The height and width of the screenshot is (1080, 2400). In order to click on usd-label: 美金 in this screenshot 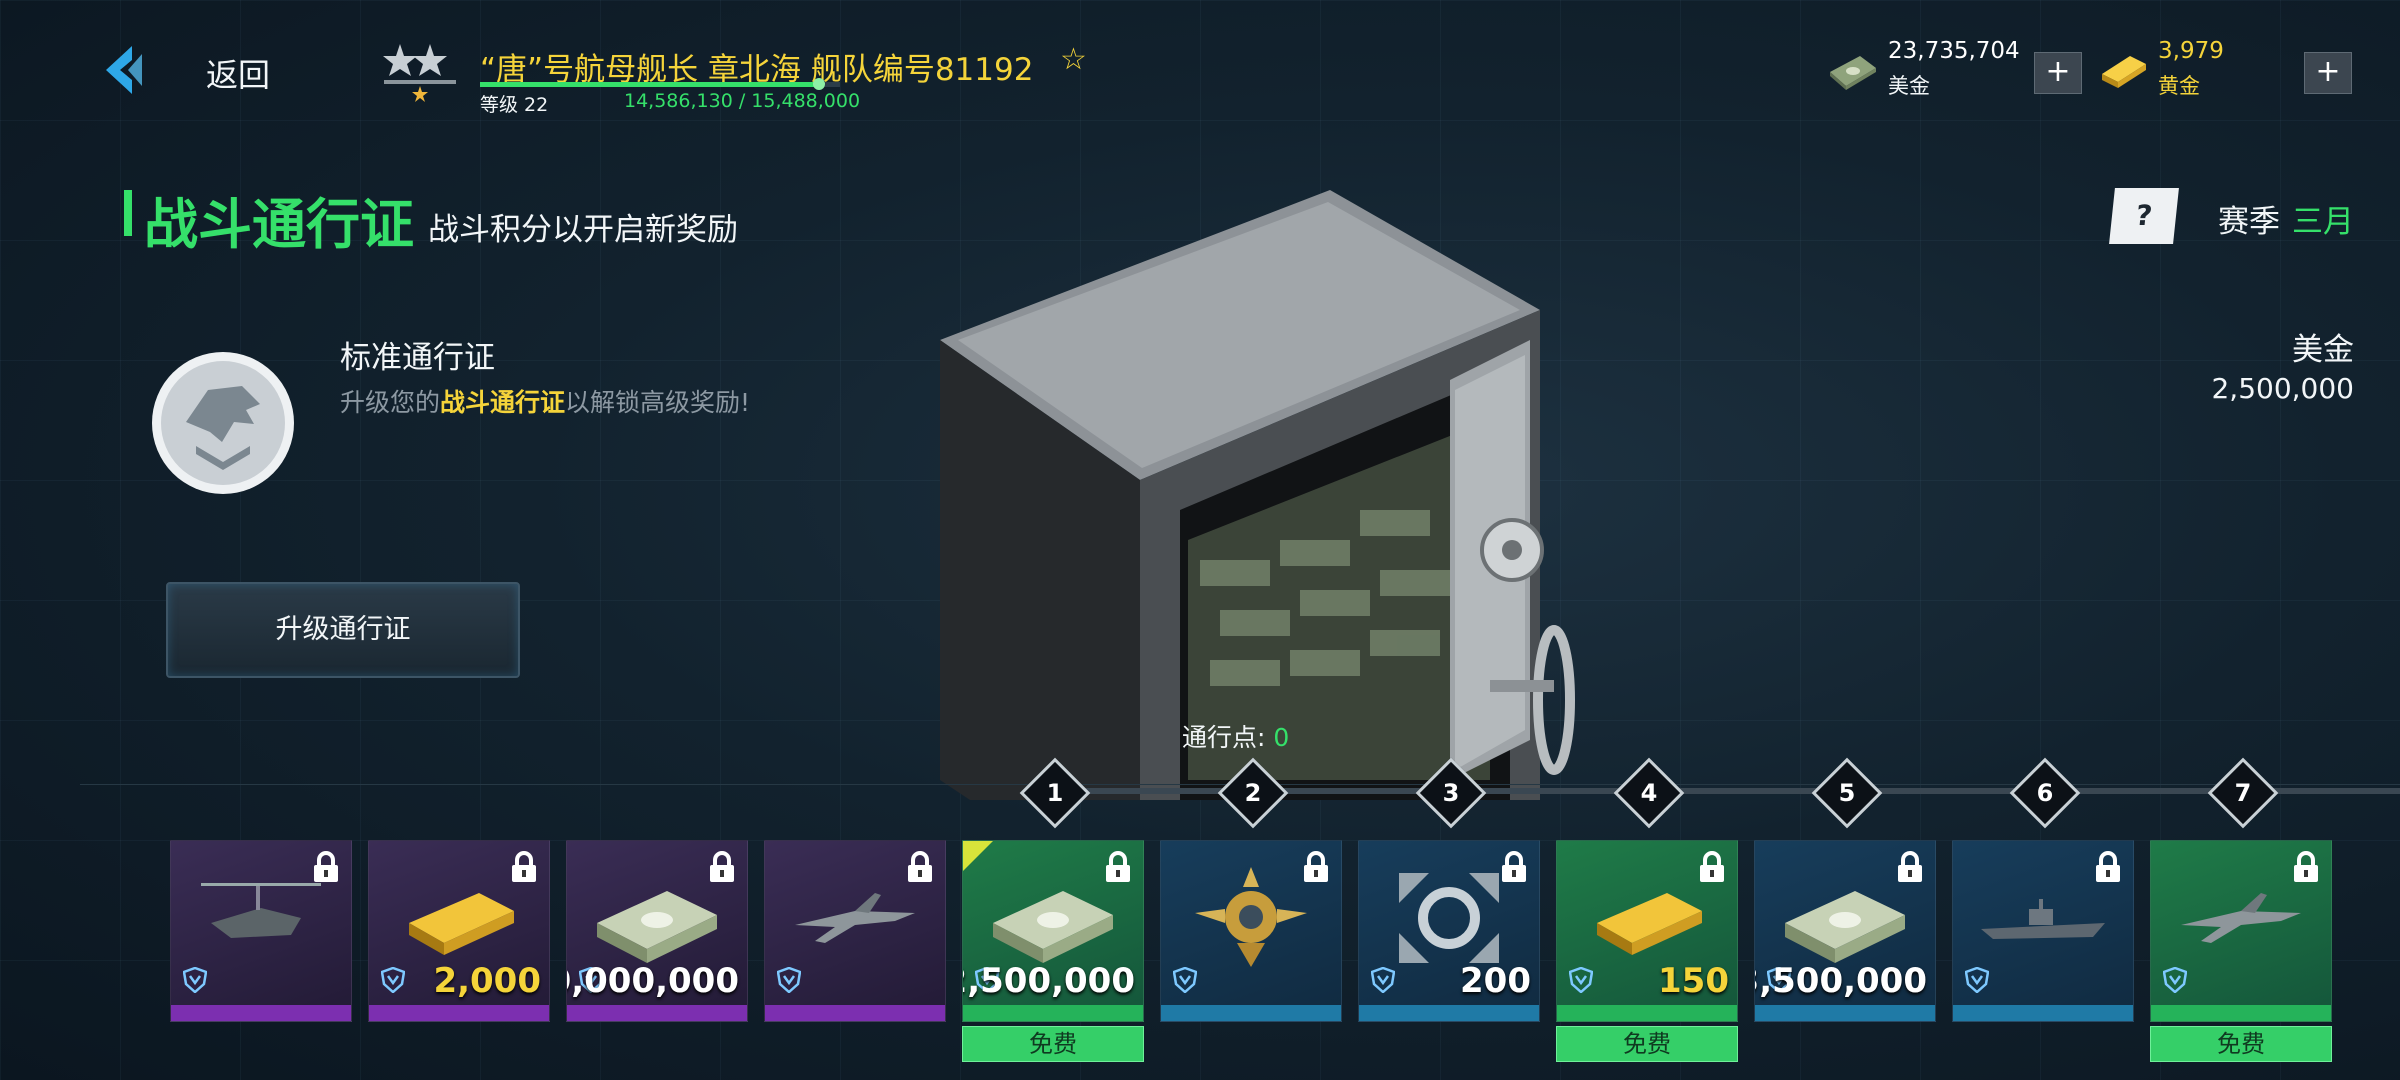, I will do `click(1909, 86)`.